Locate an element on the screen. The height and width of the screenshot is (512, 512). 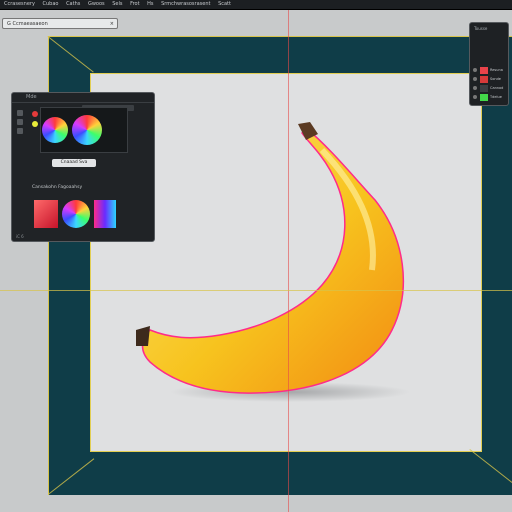
layer-name: Cannod is located at coordinates (497, 88).